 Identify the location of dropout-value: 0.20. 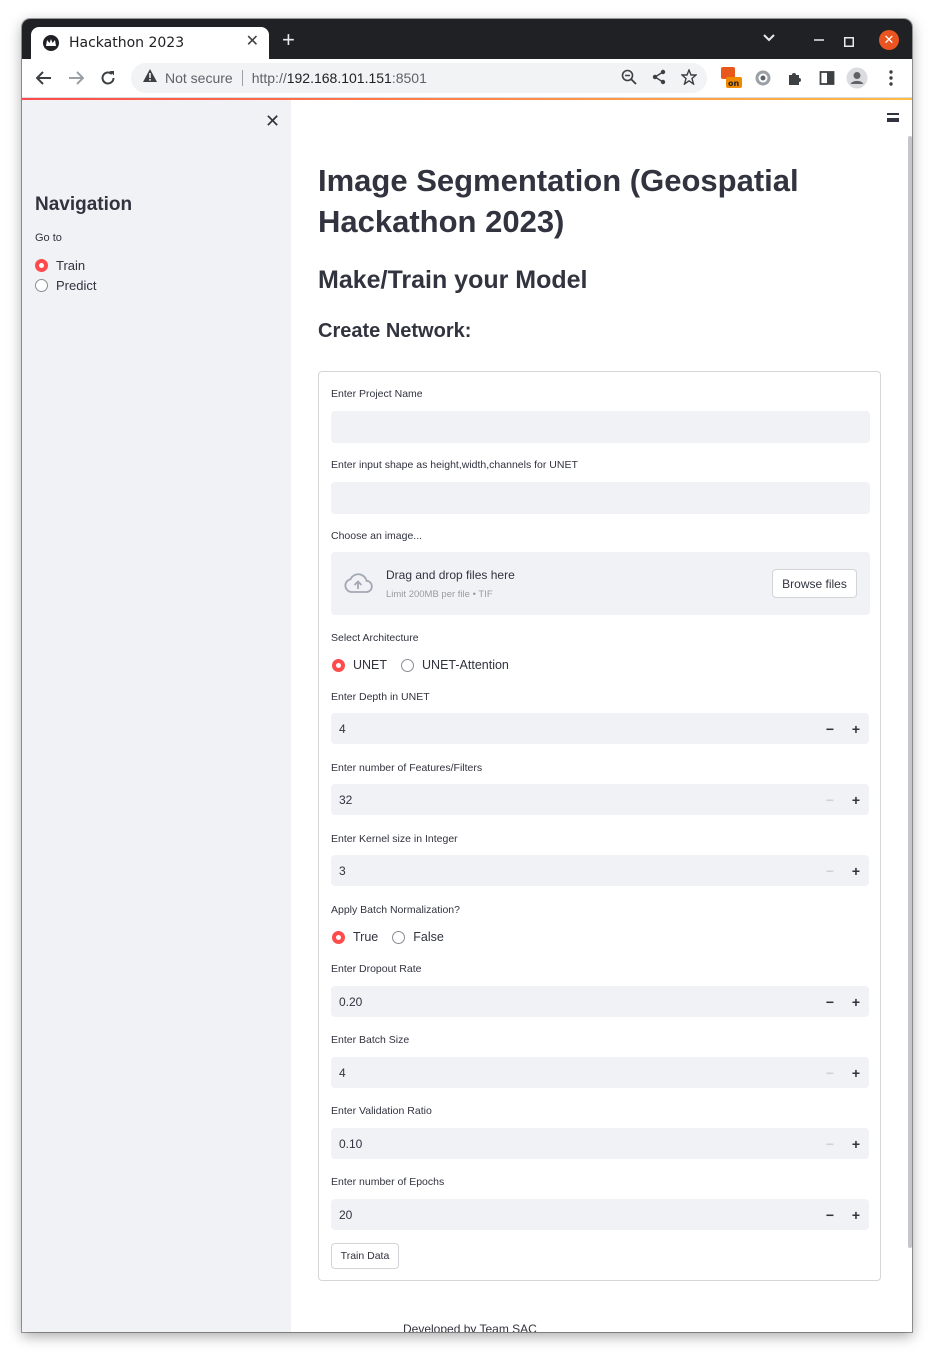
(350, 1002).